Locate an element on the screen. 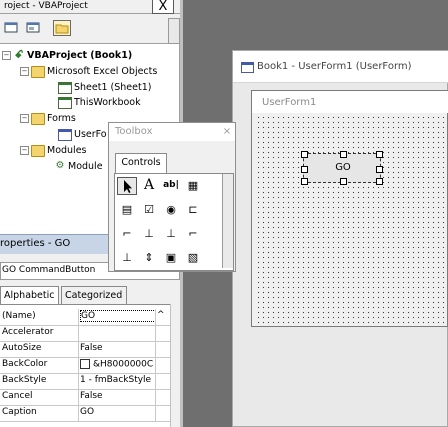  textbox-tool: ab| is located at coordinates (171, 186).